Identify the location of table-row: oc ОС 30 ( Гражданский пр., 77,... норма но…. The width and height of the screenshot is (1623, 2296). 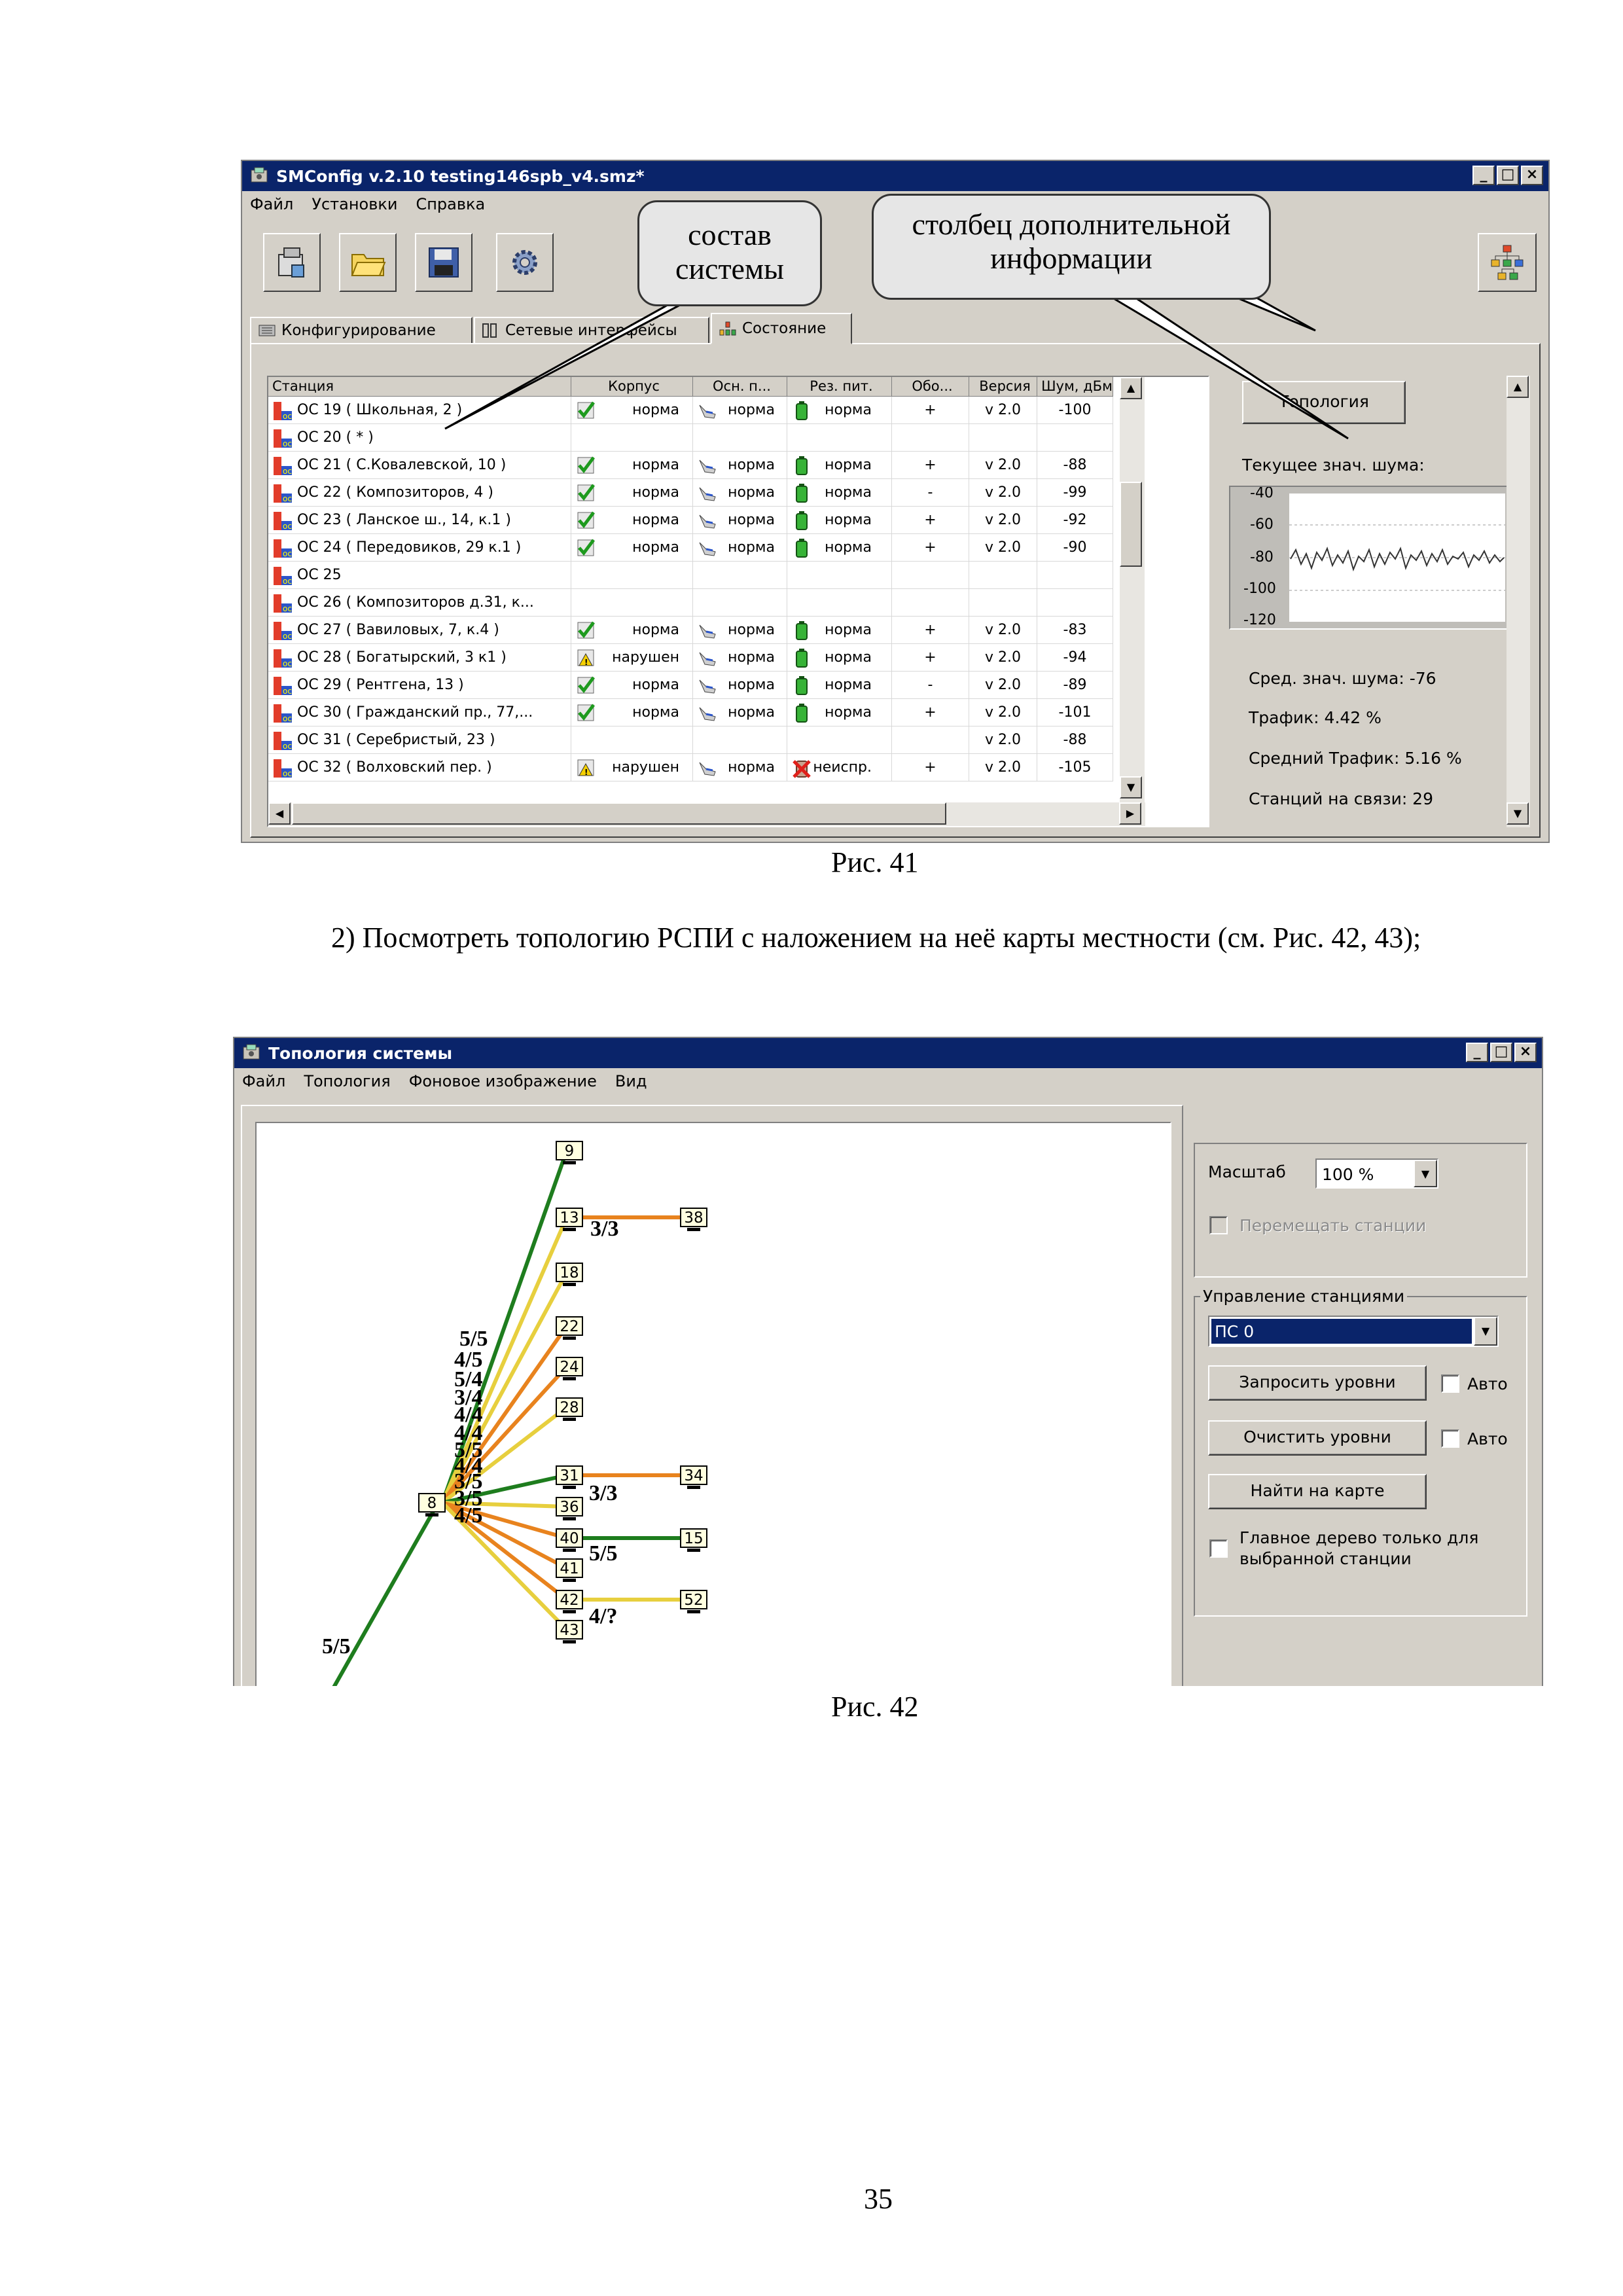
(691, 712).